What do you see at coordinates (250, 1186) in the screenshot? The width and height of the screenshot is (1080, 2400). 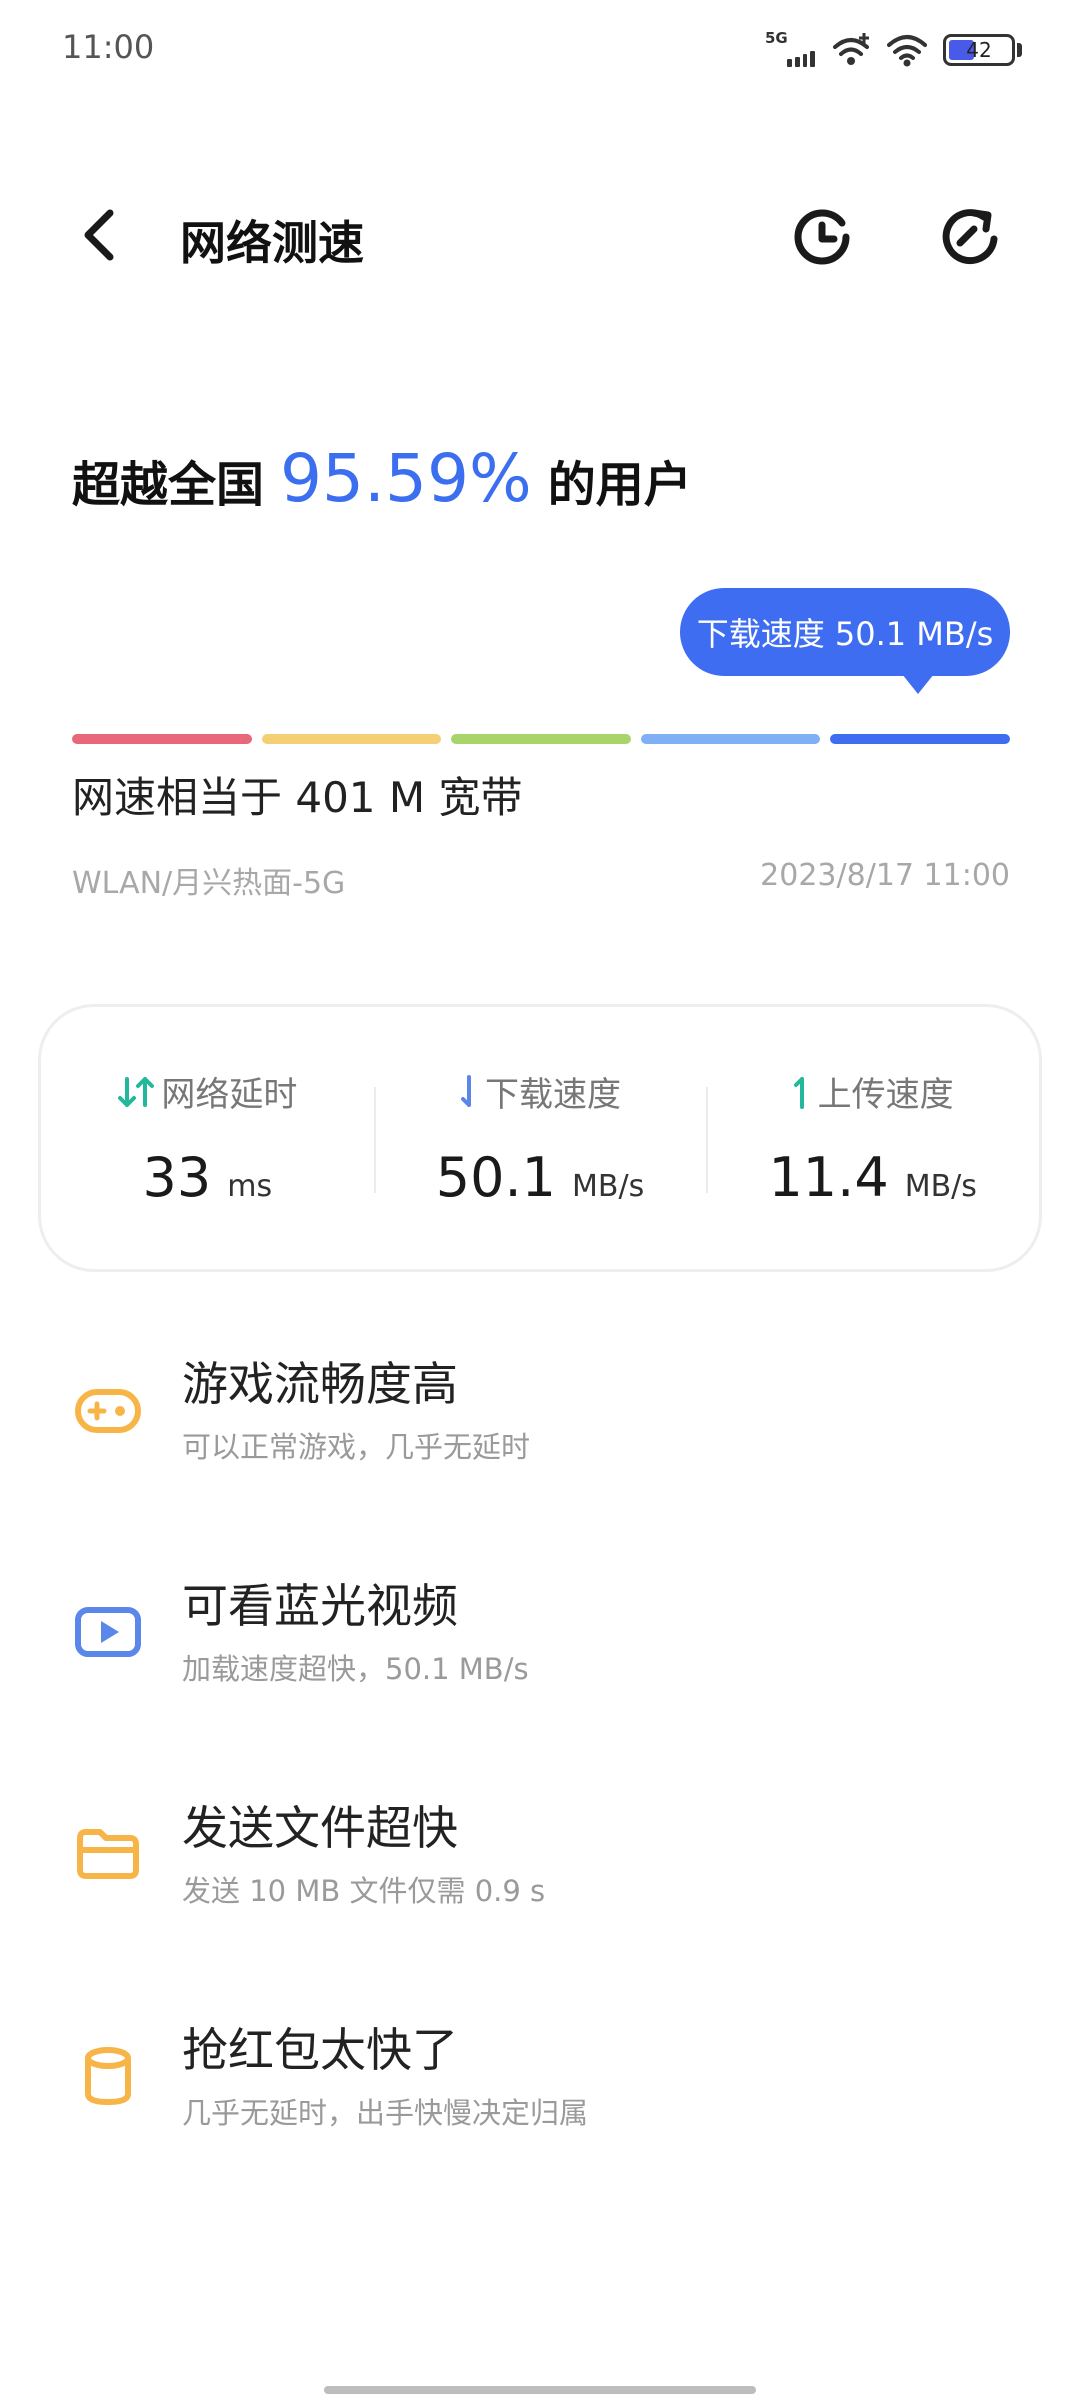 I see `metric-unit-latency: ms` at bounding box center [250, 1186].